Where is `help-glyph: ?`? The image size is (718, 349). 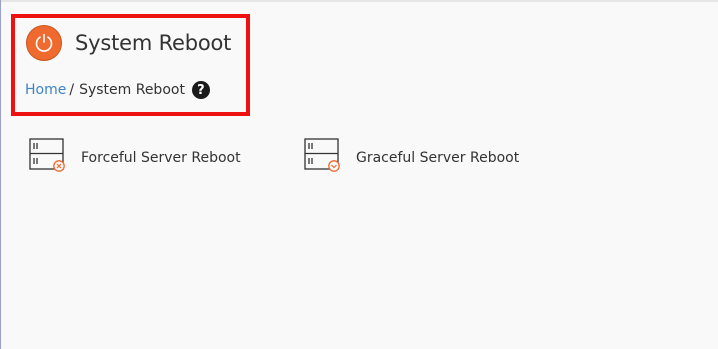 help-glyph: ? is located at coordinates (201, 90).